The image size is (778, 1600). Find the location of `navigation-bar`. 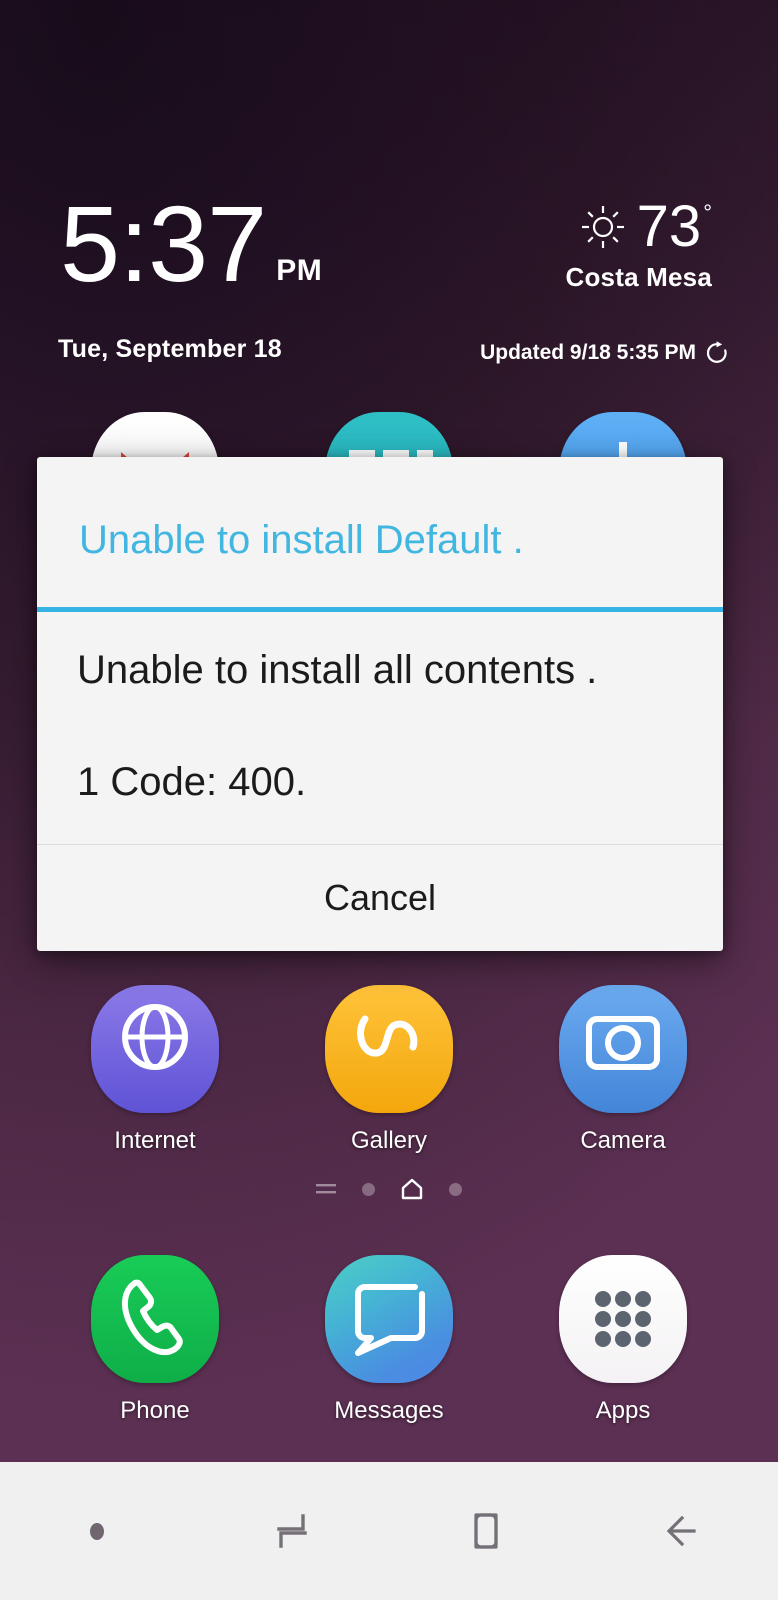

navigation-bar is located at coordinates (389, 1531).